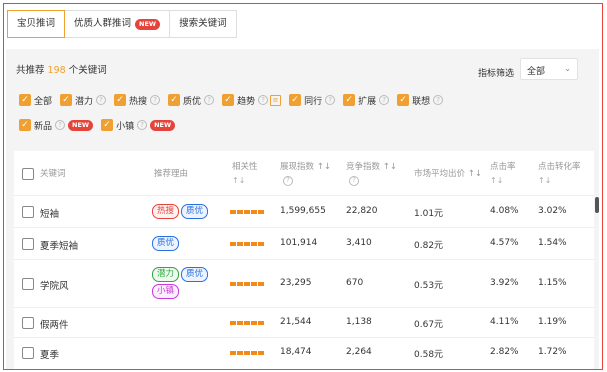 This screenshot has width=607, height=372. I want to click on checkbox-expand: ✓ 扩展 ?, so click(366, 100).